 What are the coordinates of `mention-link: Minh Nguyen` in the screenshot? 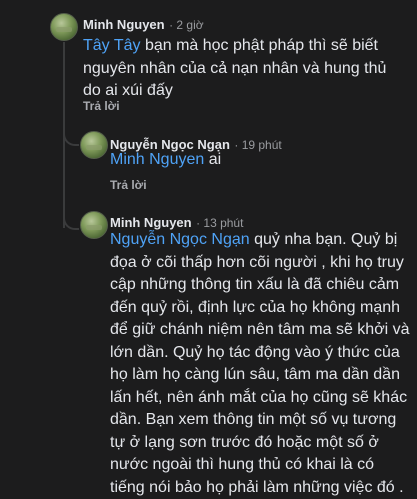 It's located at (157, 159).